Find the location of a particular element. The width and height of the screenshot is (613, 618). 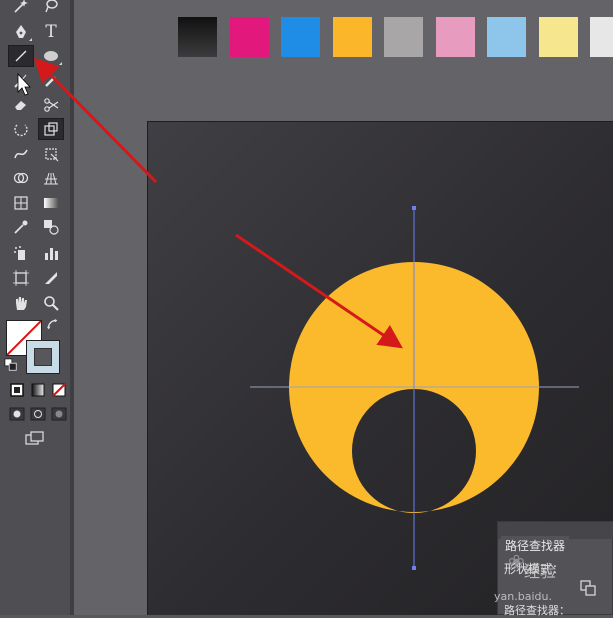

swatch-magenta is located at coordinates (249, 37).